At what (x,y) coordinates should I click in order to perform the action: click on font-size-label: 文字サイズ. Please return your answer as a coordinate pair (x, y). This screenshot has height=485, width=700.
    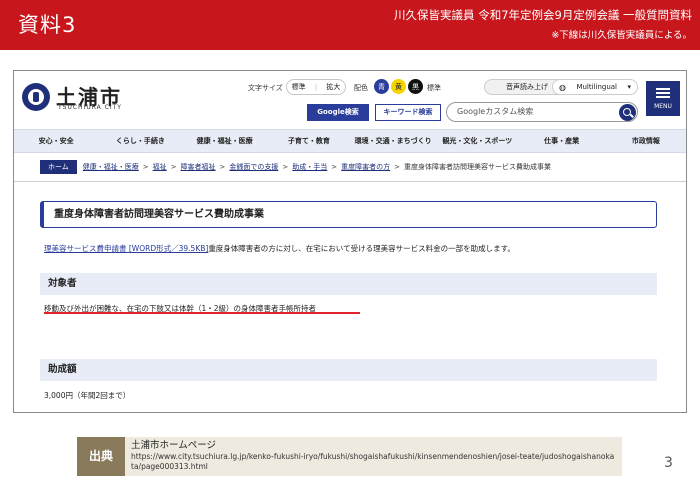
    Looking at the image, I should click on (265, 88).